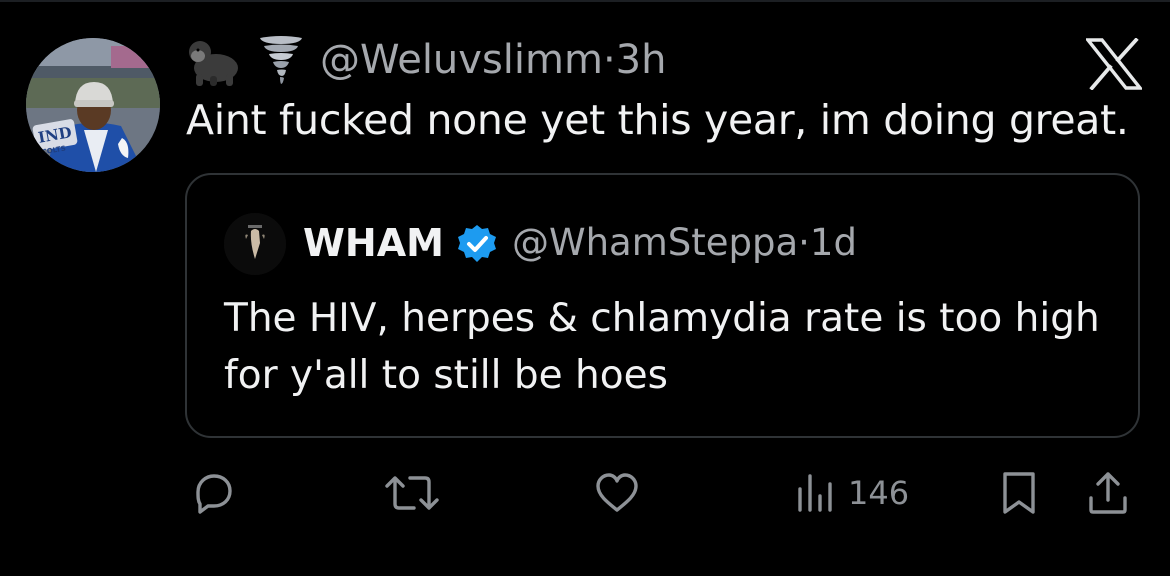 The image size is (1170, 576). I want to click on tweet-action-bar: 146, so click(585, 493).